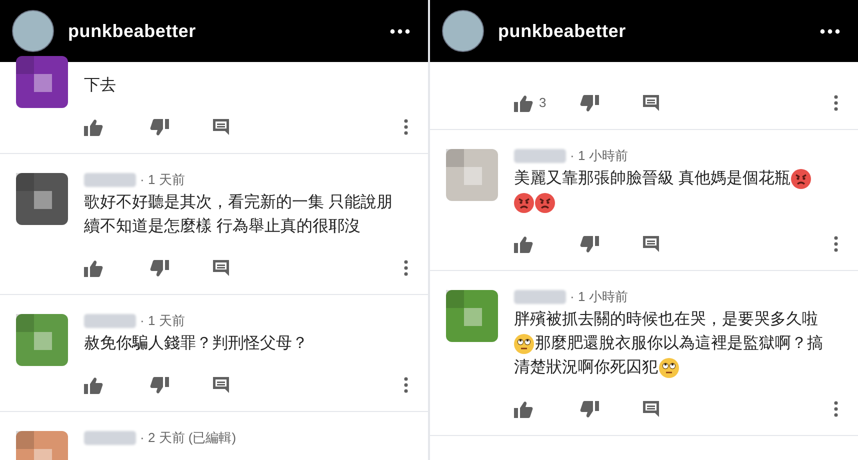 Image resolution: width=858 pixels, height=460 pixels. Describe the element at coordinates (42, 199) in the screenshot. I see `pixelated-avatar` at that location.